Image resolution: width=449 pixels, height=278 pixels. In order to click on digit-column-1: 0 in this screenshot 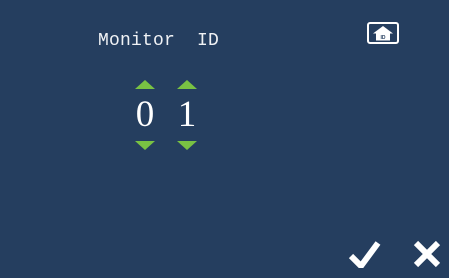, I will do `click(145, 120)`.